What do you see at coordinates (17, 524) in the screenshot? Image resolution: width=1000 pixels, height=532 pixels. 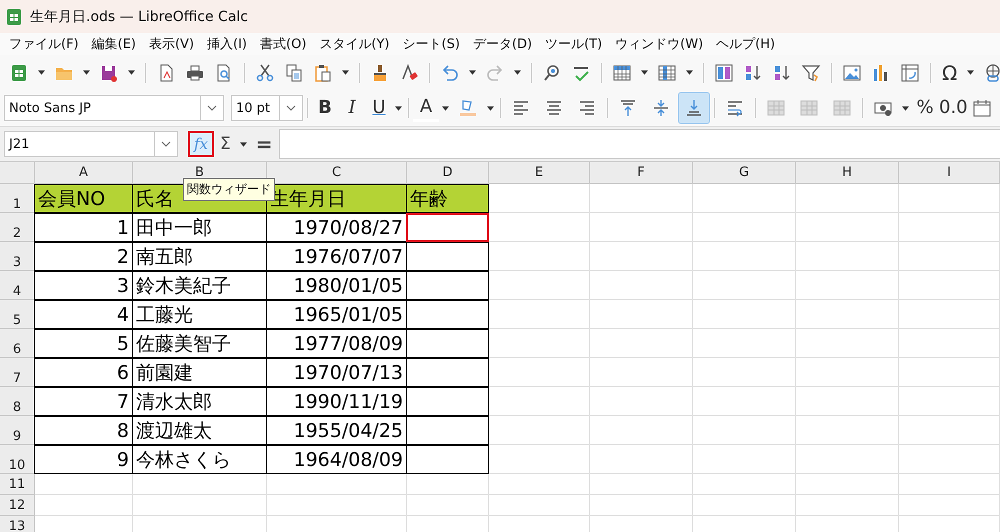 I see `row-header: 13` at bounding box center [17, 524].